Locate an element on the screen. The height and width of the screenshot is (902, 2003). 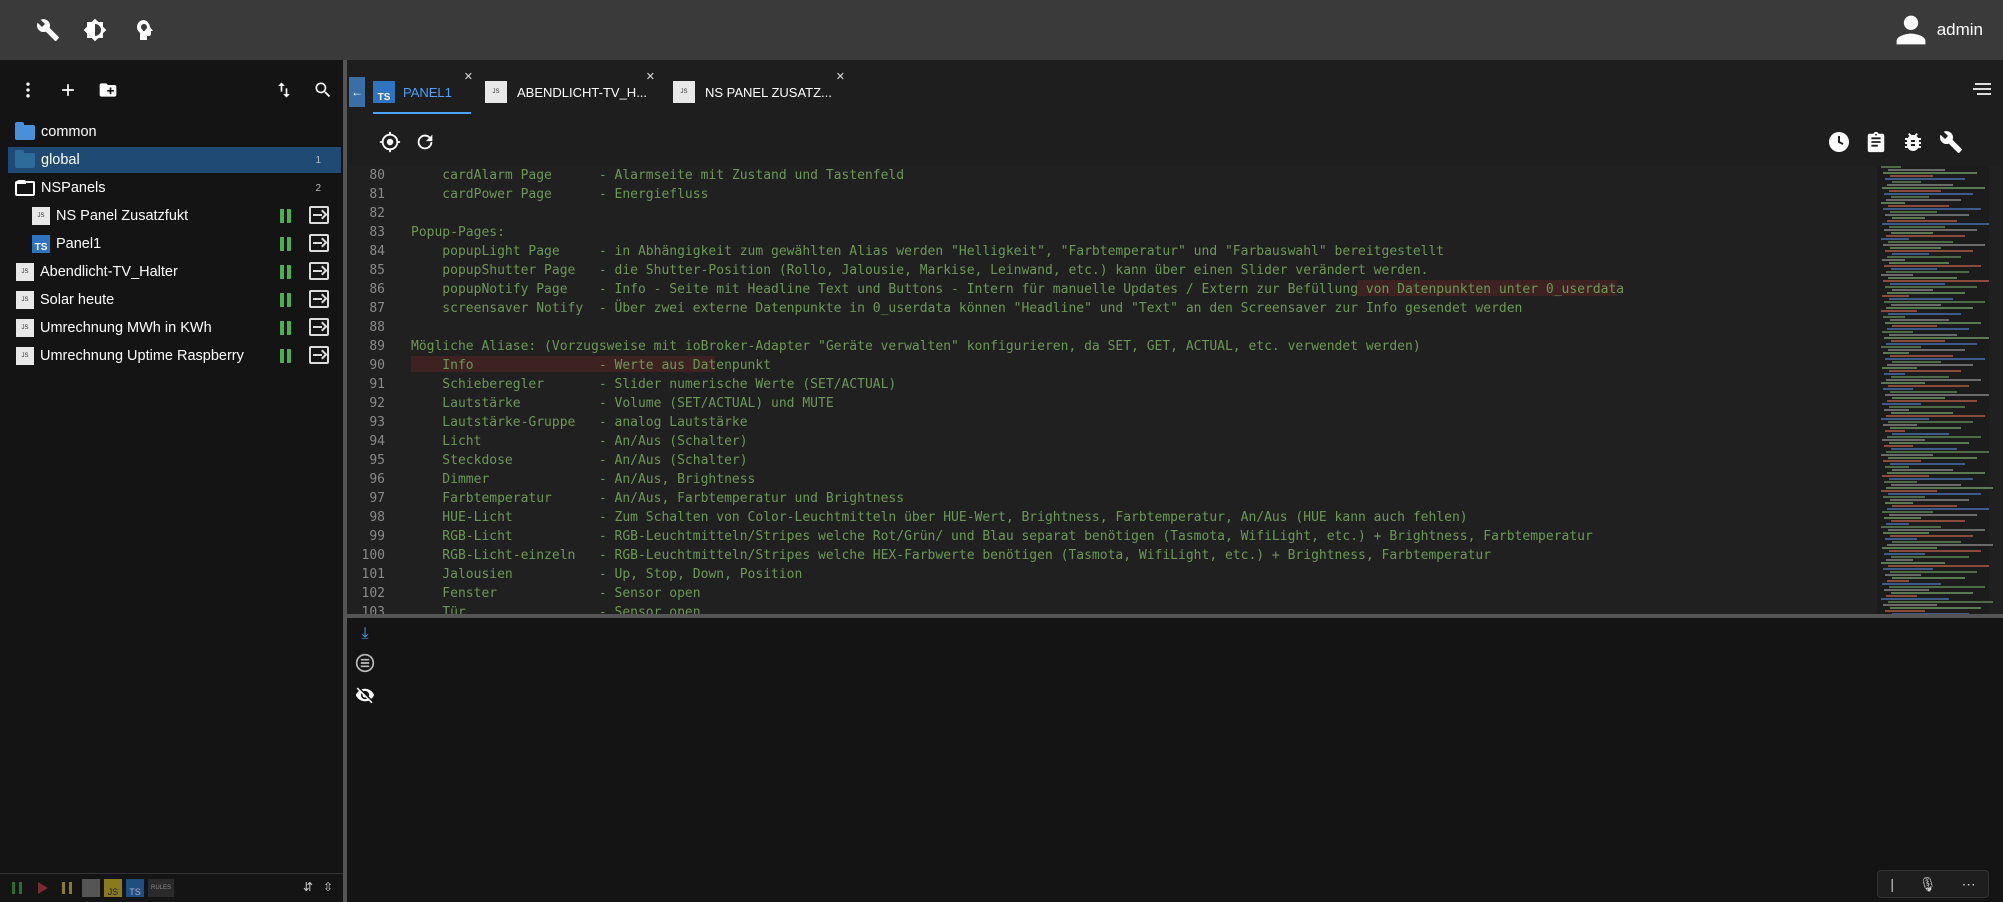
tab-label: PANEL1 is located at coordinates (427, 92).